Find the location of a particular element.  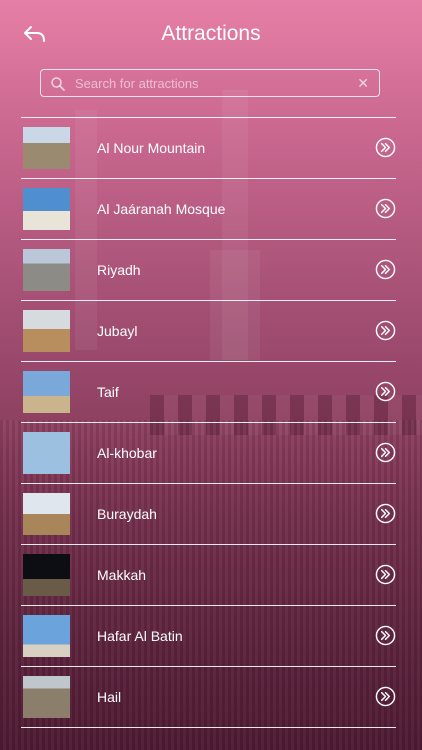

list-item: Al-khobar is located at coordinates (208, 453).